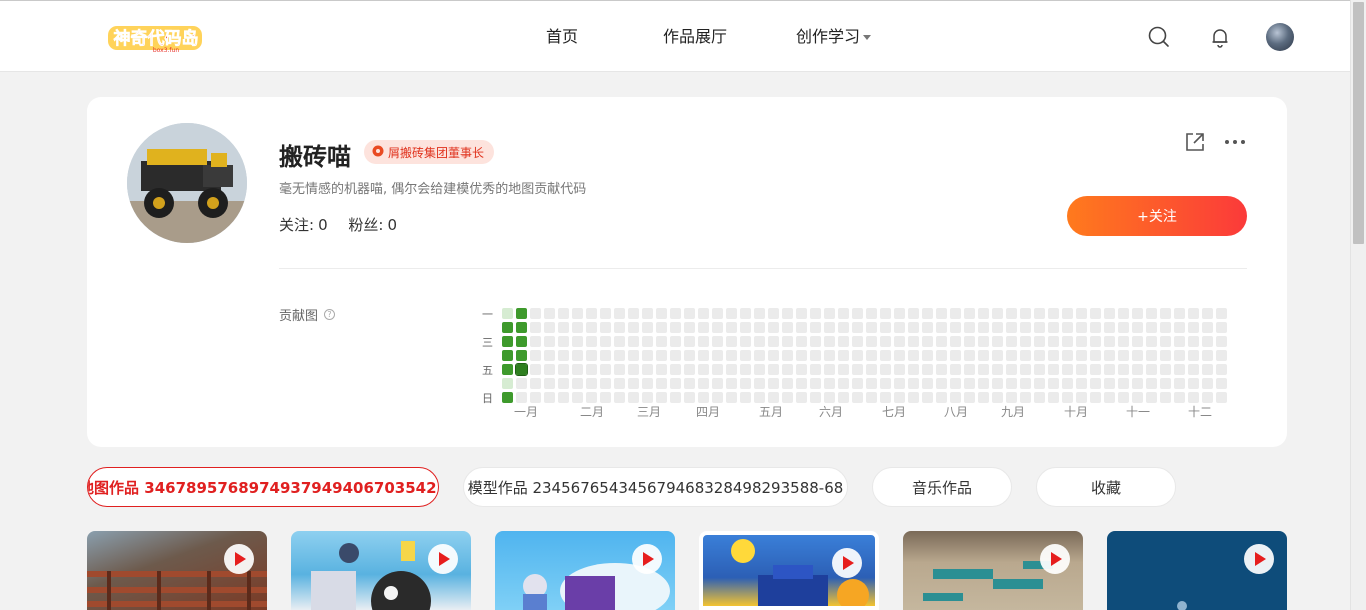  What do you see at coordinates (1358, 123) in the screenshot?
I see `scrollbar-thumb` at bounding box center [1358, 123].